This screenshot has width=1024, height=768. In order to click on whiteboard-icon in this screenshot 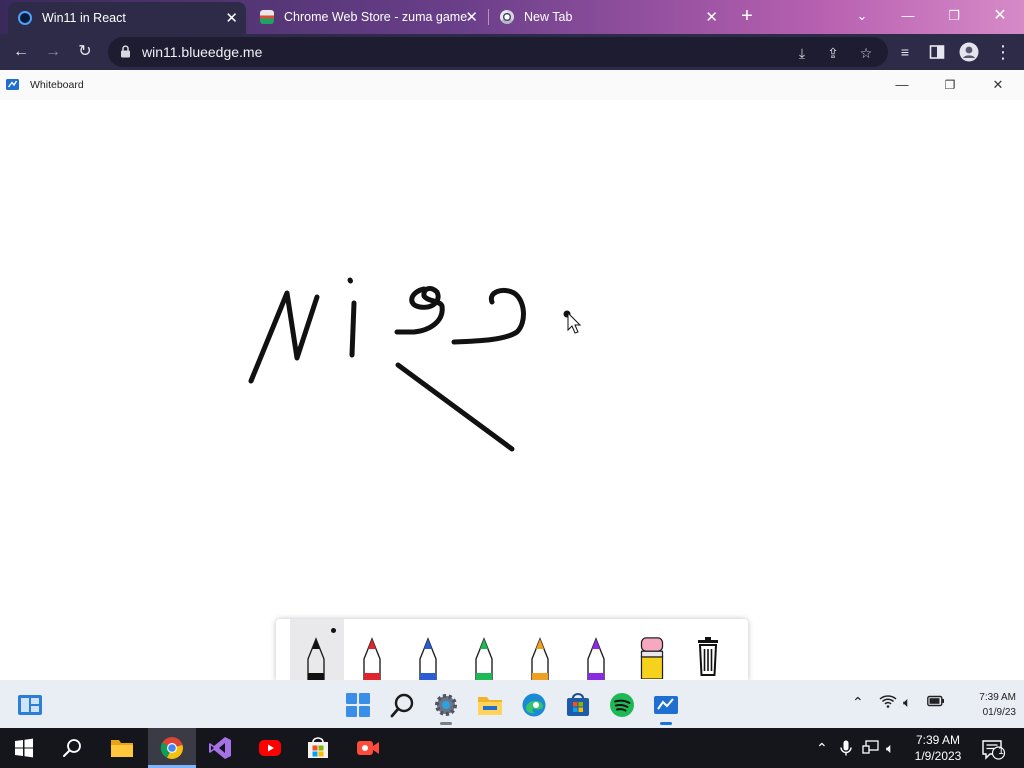, I will do `click(666, 705)`.